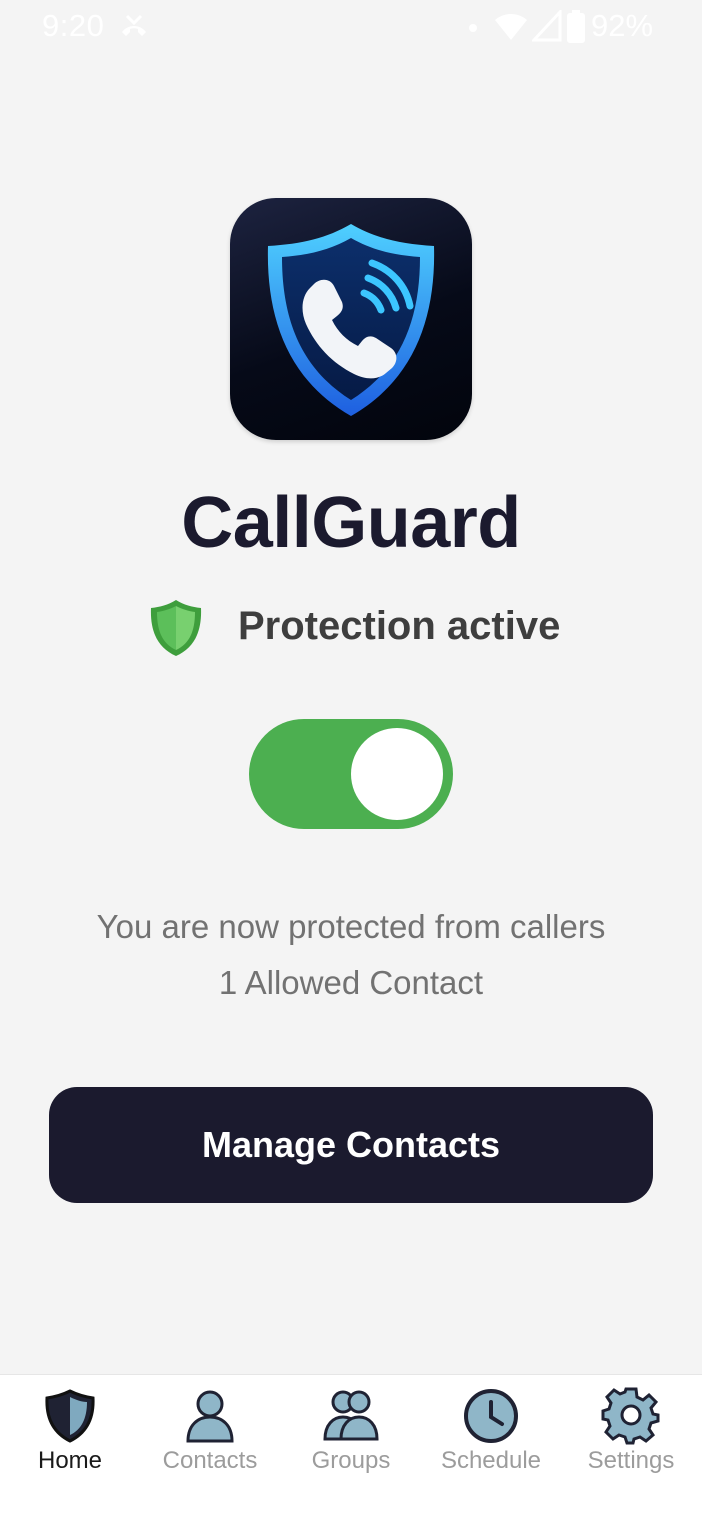 The image size is (702, 1516). Describe the element at coordinates (631, 1415) in the screenshot. I see `gear-icon` at that location.